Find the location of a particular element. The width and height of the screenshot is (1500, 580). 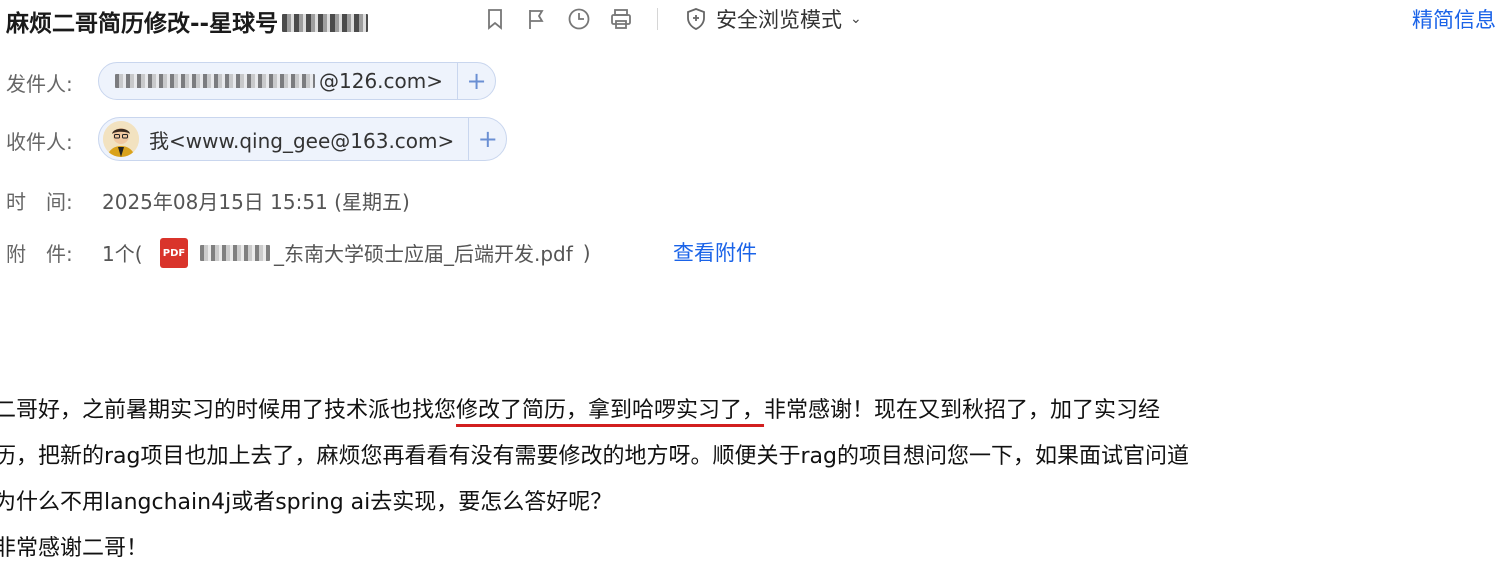

attachment-label: 附 件: is located at coordinates (39, 254).